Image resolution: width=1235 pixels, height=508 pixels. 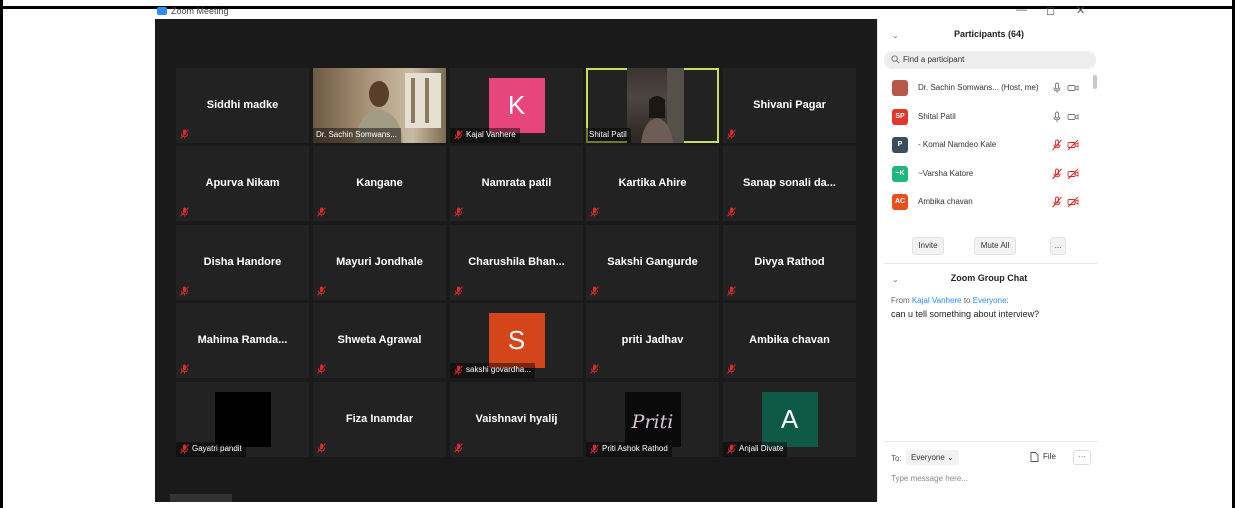 I want to click on participant-row-name: Ambika chavan, so click(x=945, y=201).